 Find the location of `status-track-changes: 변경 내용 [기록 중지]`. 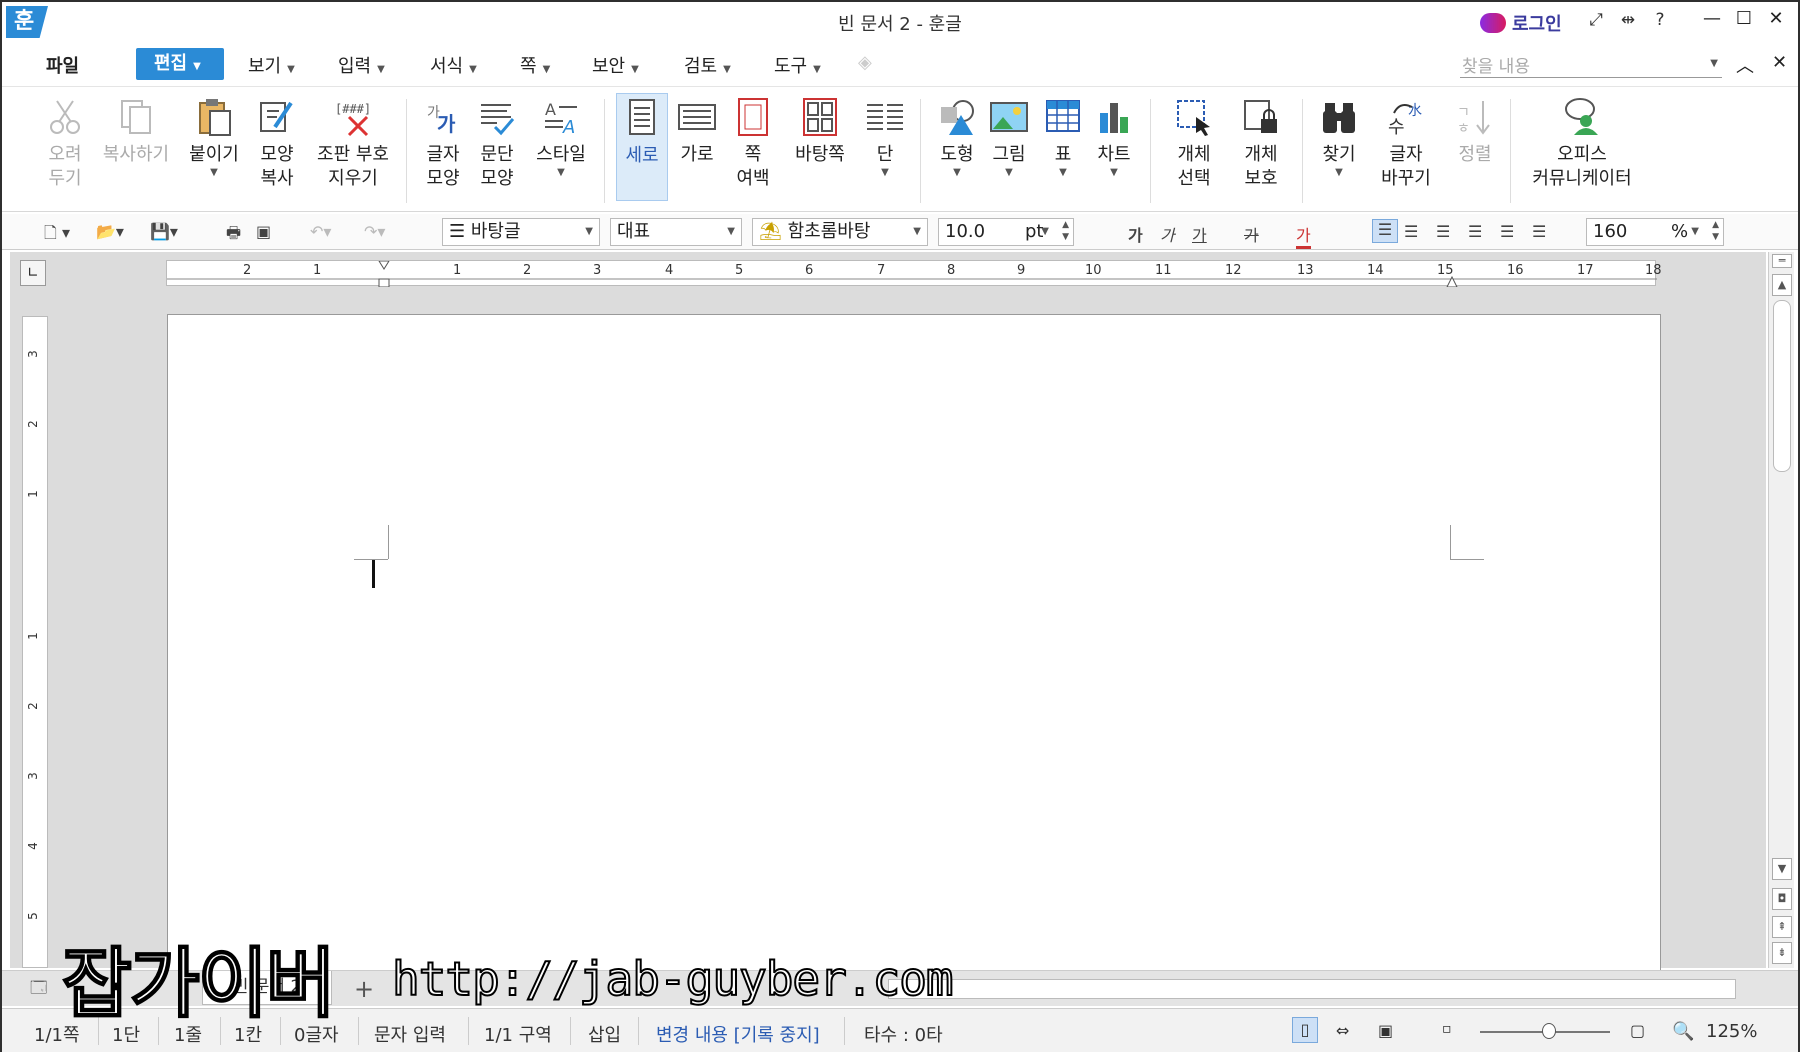

status-track-changes: 변경 내용 [기록 중지] is located at coordinates (738, 1034).